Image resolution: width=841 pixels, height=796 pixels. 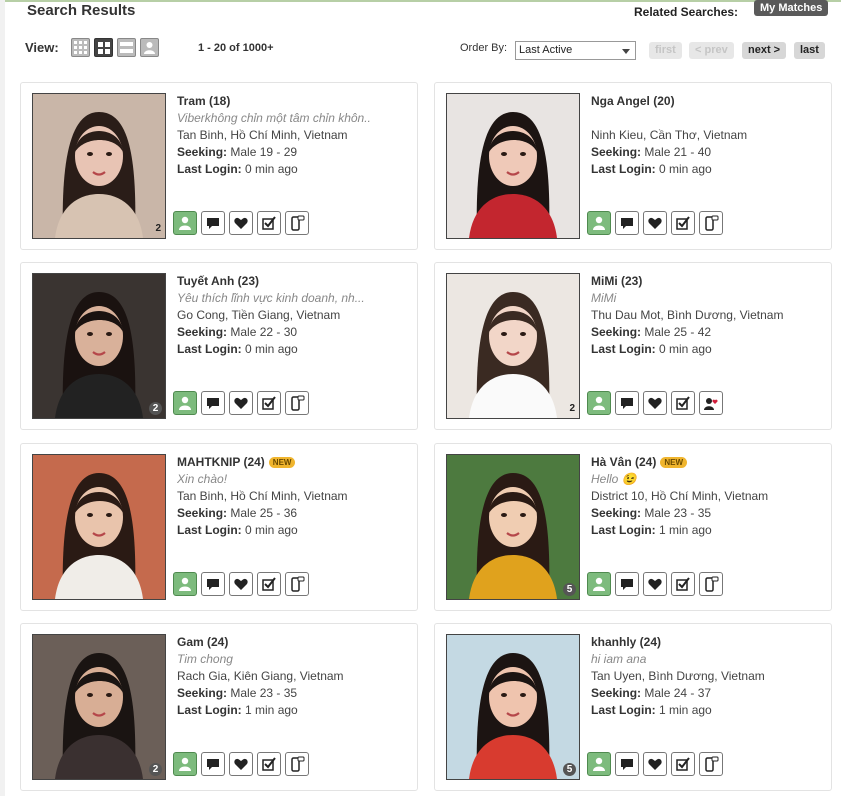 What do you see at coordinates (626, 642) in the screenshot?
I see `profile-name: khanhly (24)` at bounding box center [626, 642].